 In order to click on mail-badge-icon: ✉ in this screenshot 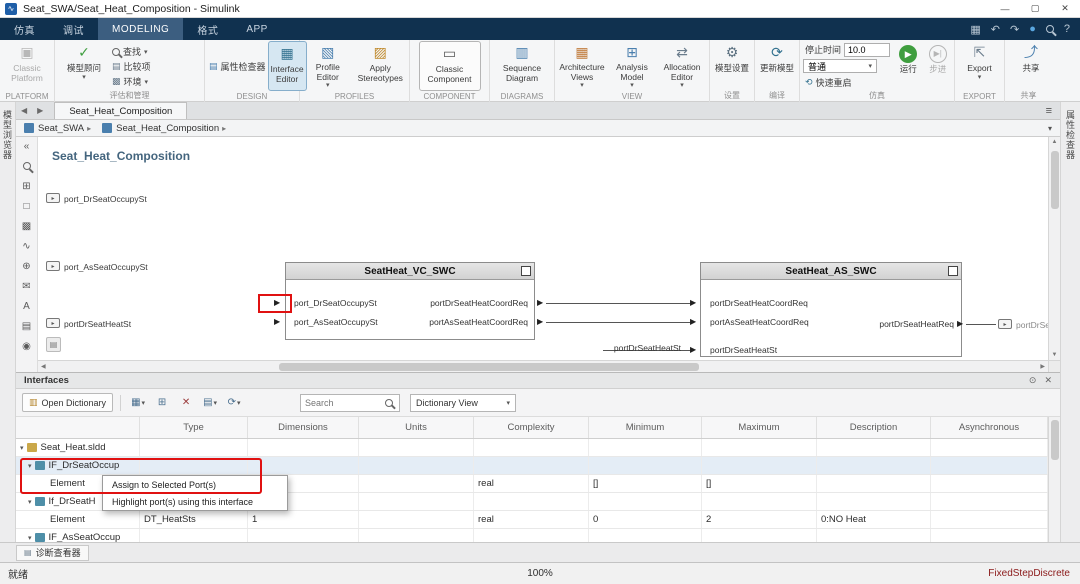, I will do `click(27, 286)`.